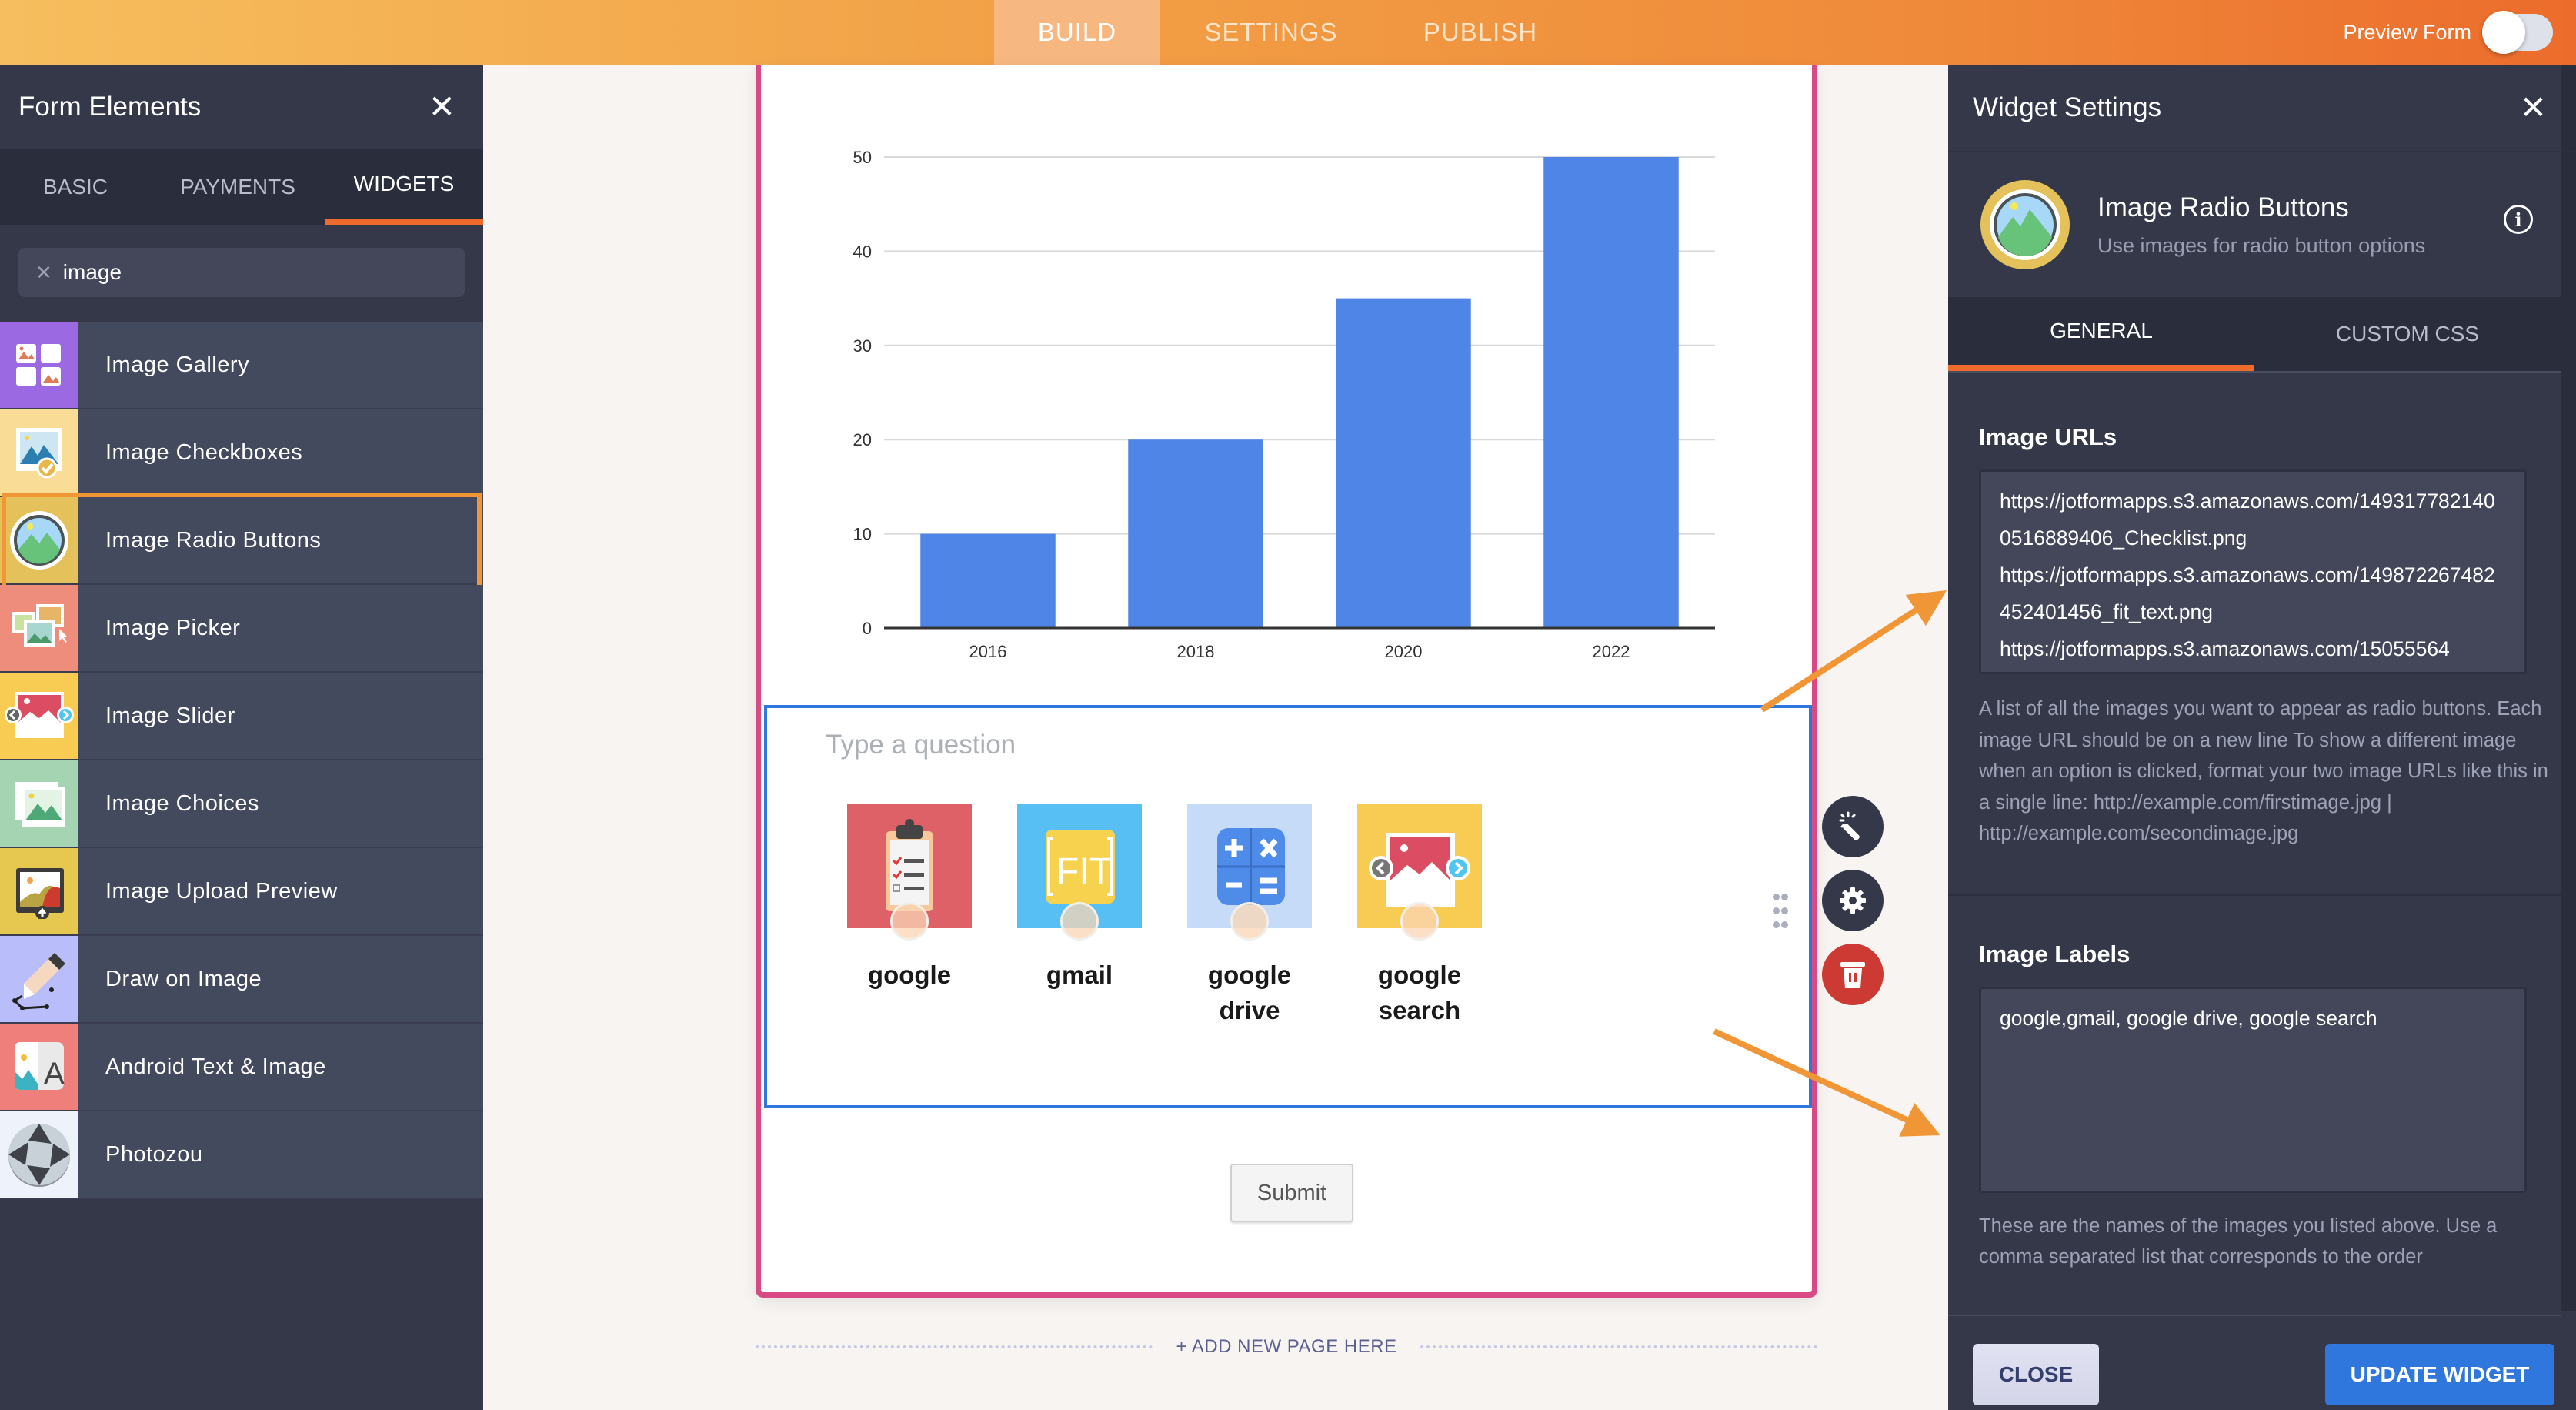  I want to click on bar-chart: 0 10 20 30 40 50 2016 2018 2020 2022, so click(1284, 404).